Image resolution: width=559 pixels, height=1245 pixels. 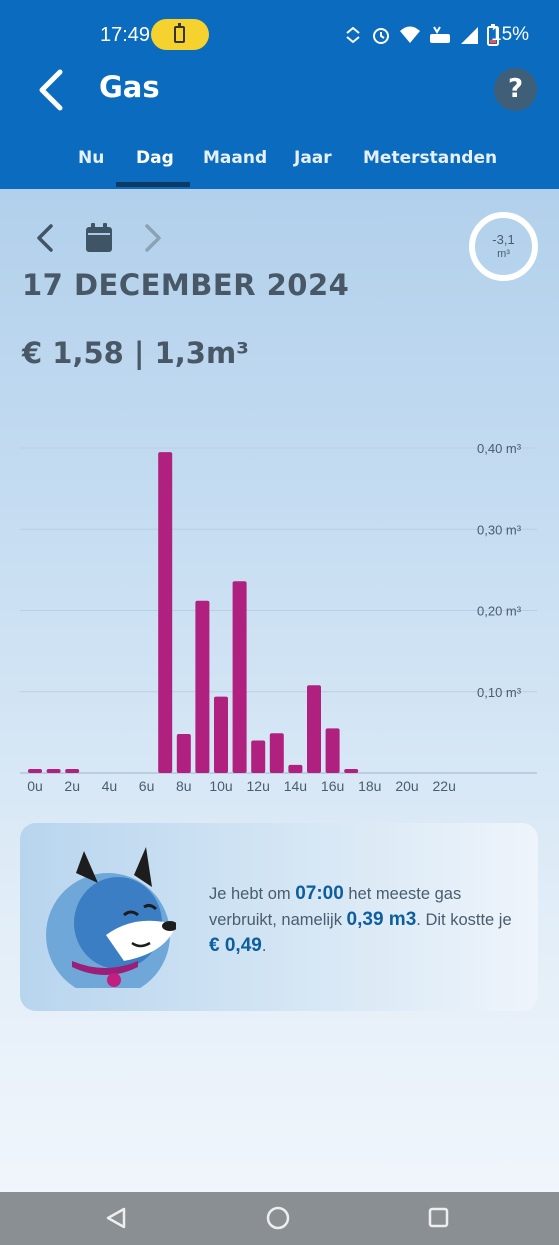 What do you see at coordinates (410, 34) in the screenshot?
I see `wifi-icon` at bounding box center [410, 34].